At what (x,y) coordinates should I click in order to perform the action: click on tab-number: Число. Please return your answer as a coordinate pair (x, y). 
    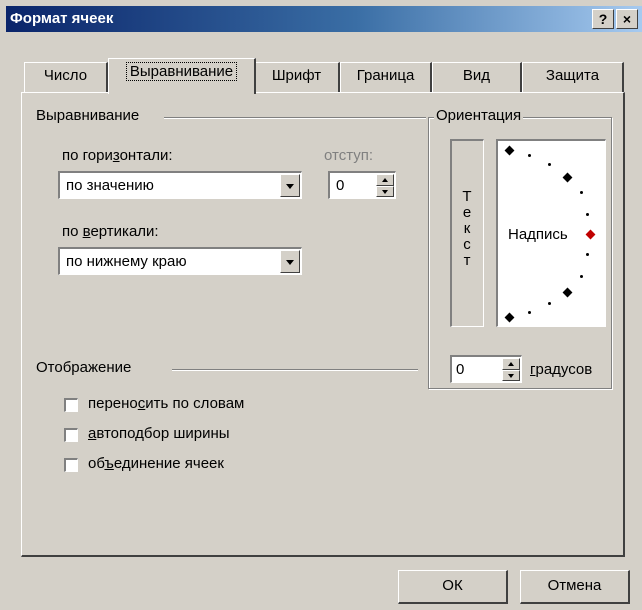
    Looking at the image, I should click on (66, 77).